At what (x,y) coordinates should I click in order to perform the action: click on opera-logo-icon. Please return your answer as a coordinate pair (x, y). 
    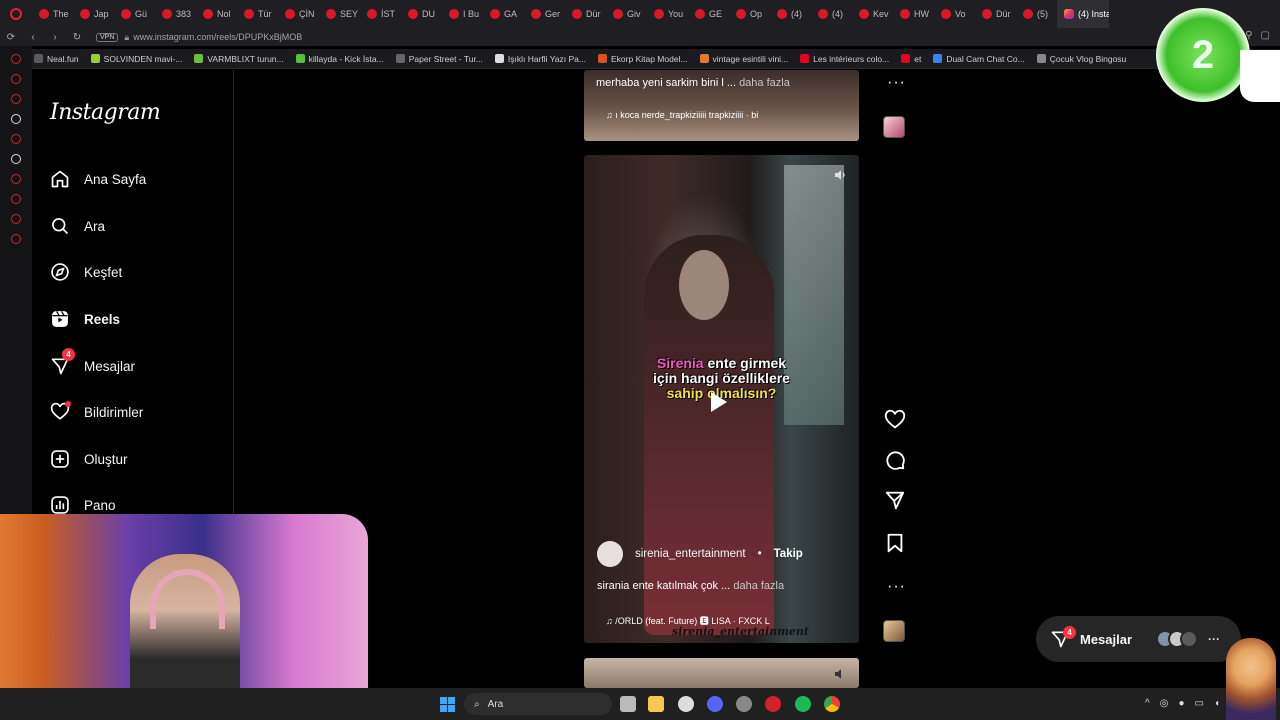
    Looking at the image, I should click on (16, 14).